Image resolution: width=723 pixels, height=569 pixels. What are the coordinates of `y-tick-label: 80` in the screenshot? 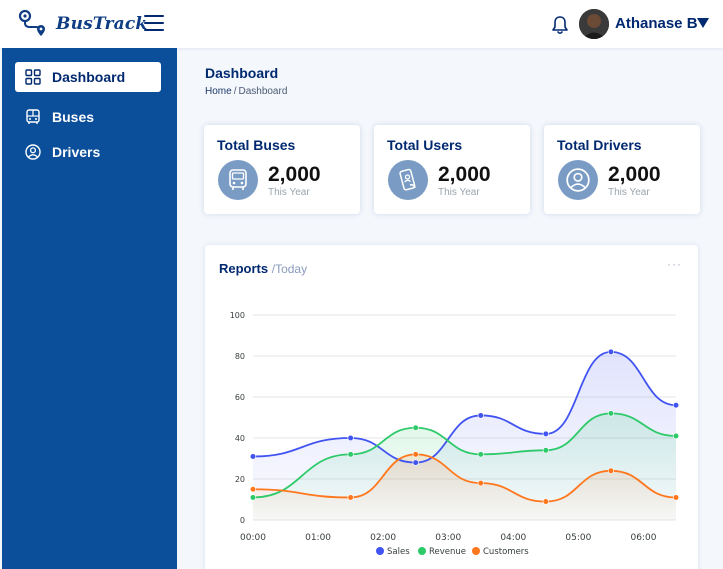 It's located at (240, 356).